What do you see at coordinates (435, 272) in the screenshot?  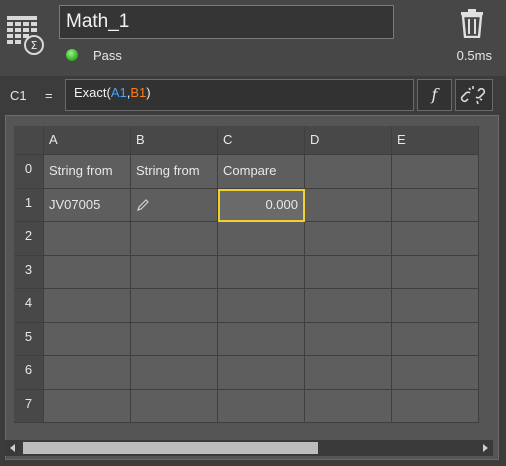 I see `cell-e3` at bounding box center [435, 272].